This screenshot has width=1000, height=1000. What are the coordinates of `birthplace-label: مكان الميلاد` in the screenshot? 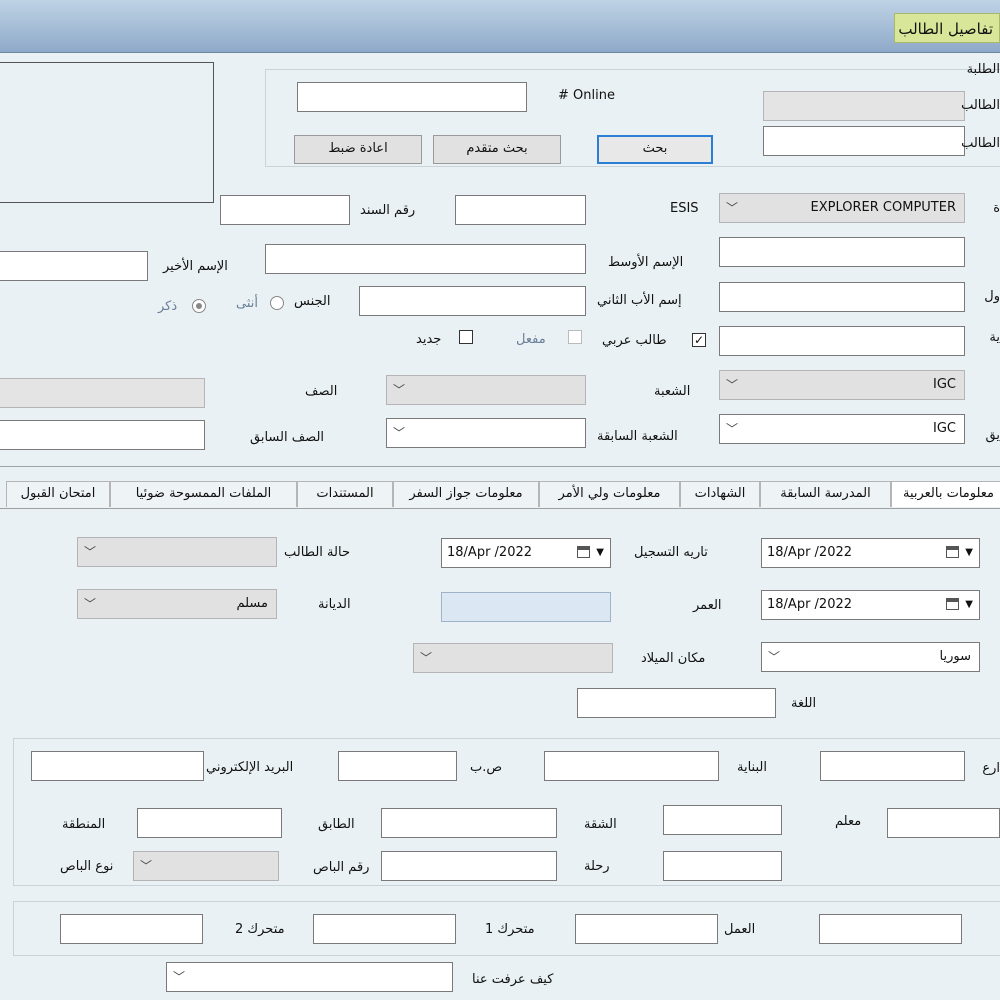 It's located at (673, 658).